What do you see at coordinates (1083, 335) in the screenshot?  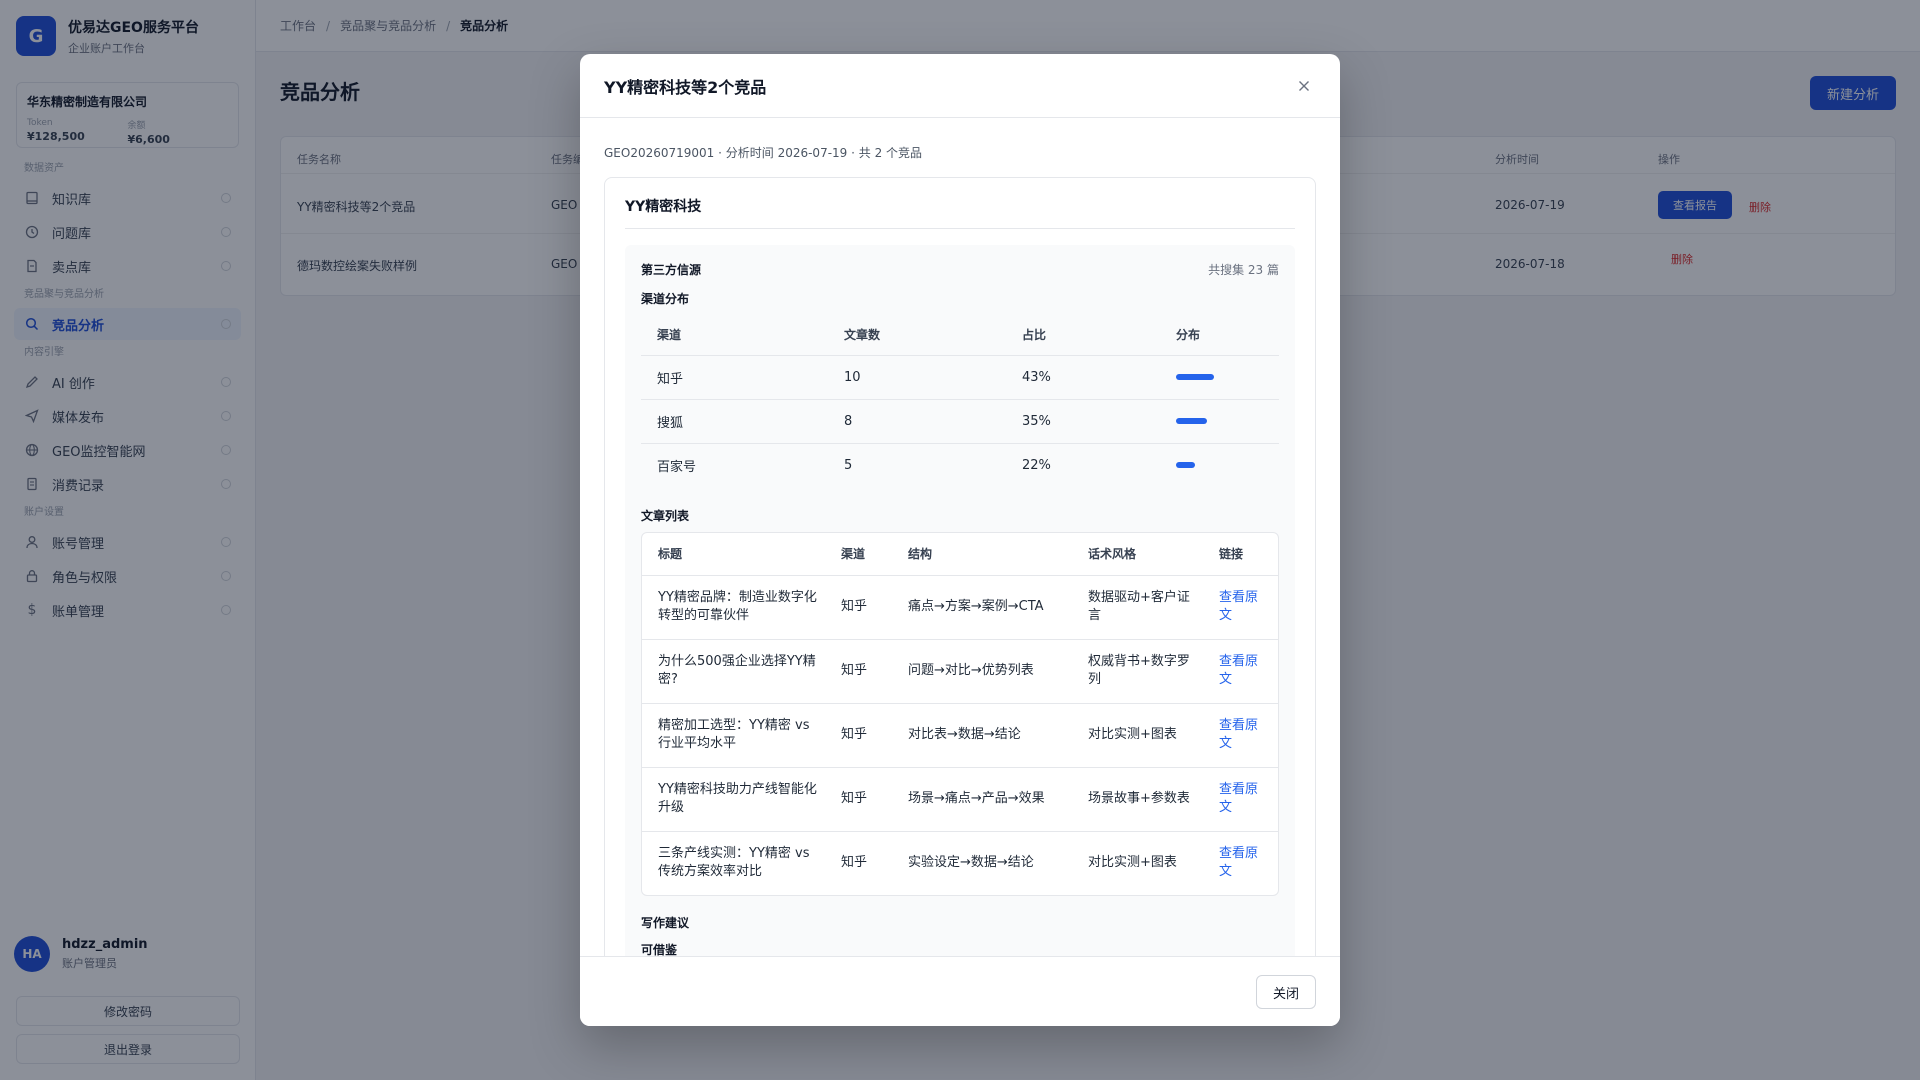 I see `column-header: 占比` at bounding box center [1083, 335].